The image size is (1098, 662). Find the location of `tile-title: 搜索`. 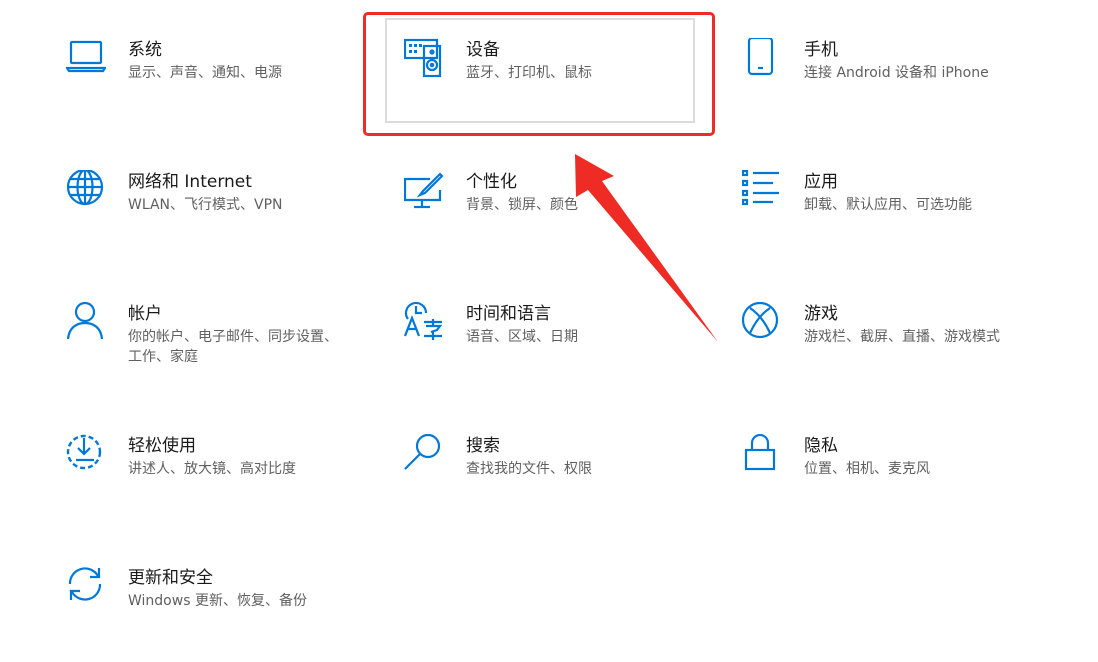

tile-title: 搜索 is located at coordinates (483, 446).